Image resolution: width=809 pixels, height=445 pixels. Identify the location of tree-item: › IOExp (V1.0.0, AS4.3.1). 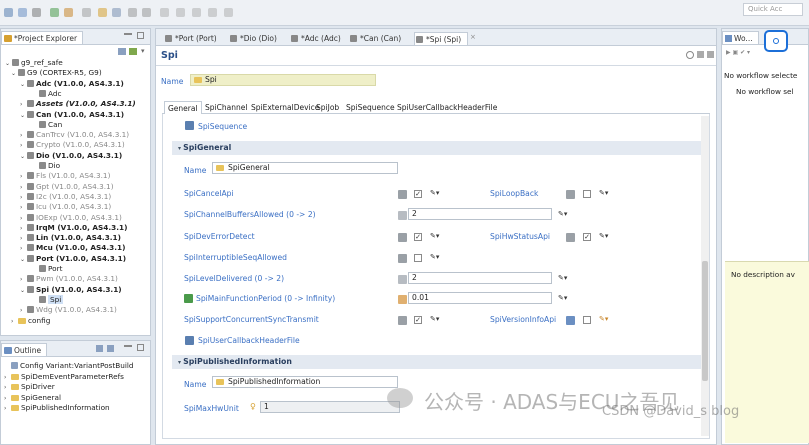
(71, 218).